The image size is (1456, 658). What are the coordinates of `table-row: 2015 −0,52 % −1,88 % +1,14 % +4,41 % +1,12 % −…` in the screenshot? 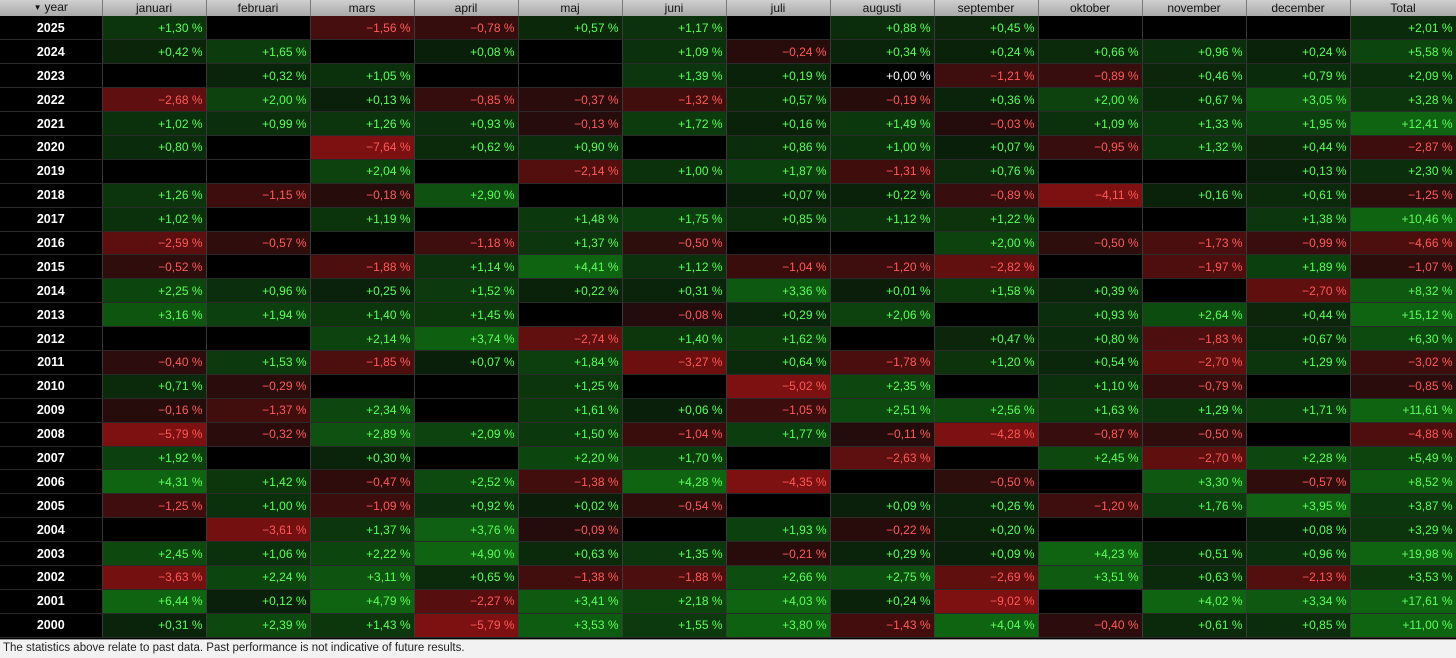 It's located at (728, 267).